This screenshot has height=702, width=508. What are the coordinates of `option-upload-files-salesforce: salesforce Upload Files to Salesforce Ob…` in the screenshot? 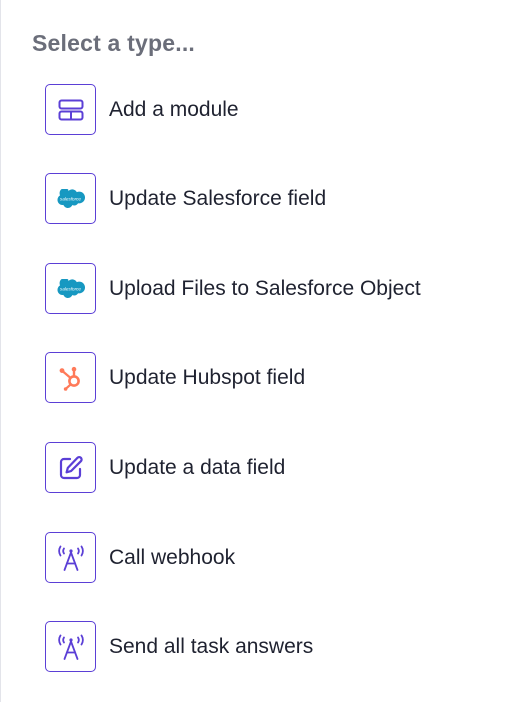 It's located at (265, 288).